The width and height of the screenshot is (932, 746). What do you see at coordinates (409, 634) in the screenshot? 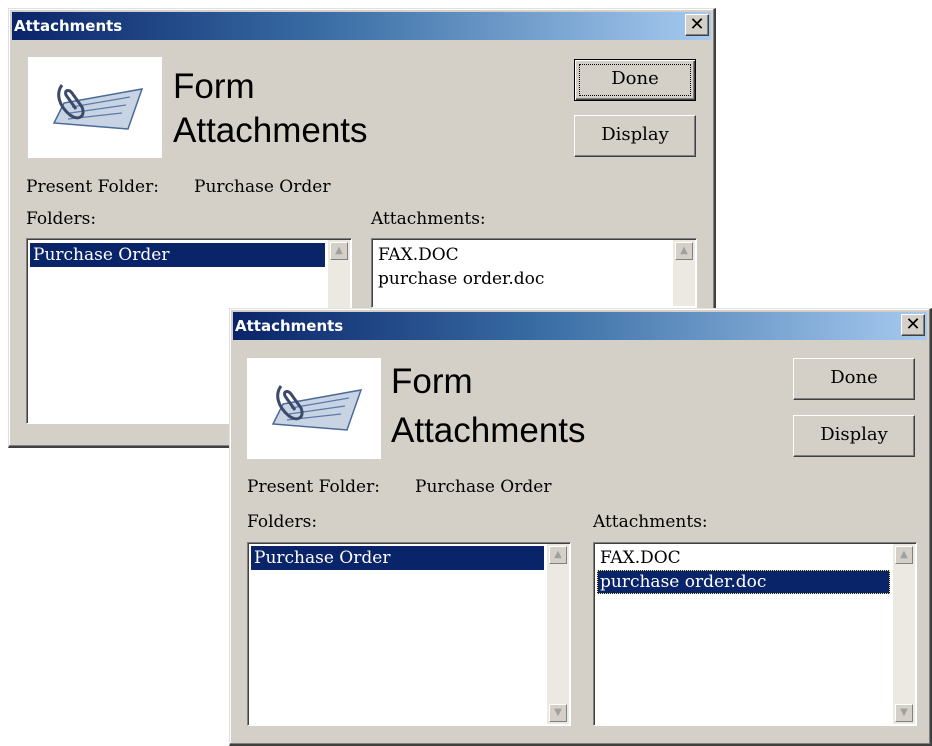
I see `folders-listbox: Purchase Order ▲ ▼` at bounding box center [409, 634].